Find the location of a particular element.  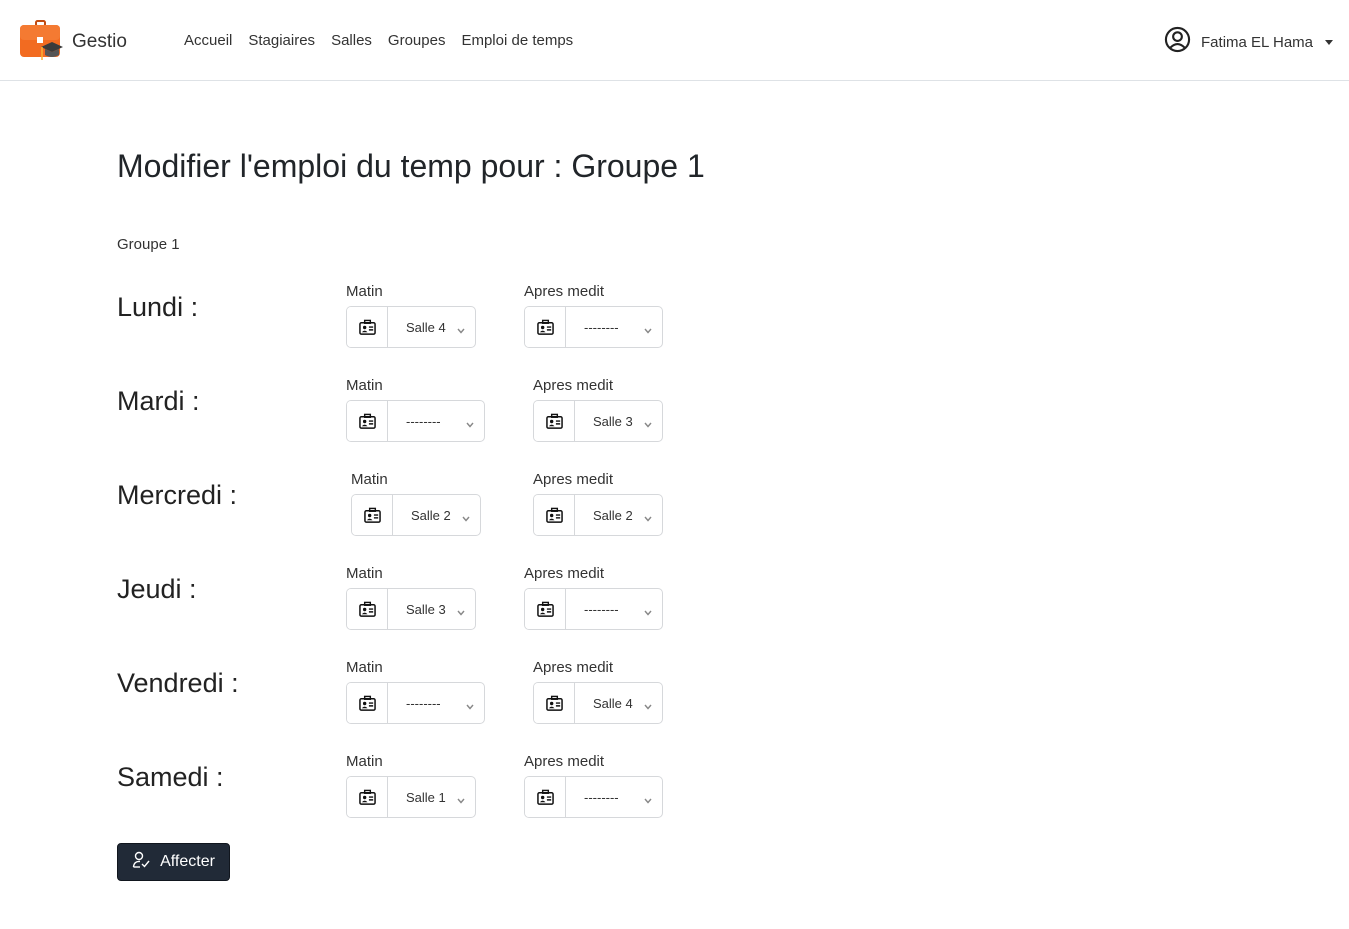

apres-select-group: Salle 3 is located at coordinates (598, 421).